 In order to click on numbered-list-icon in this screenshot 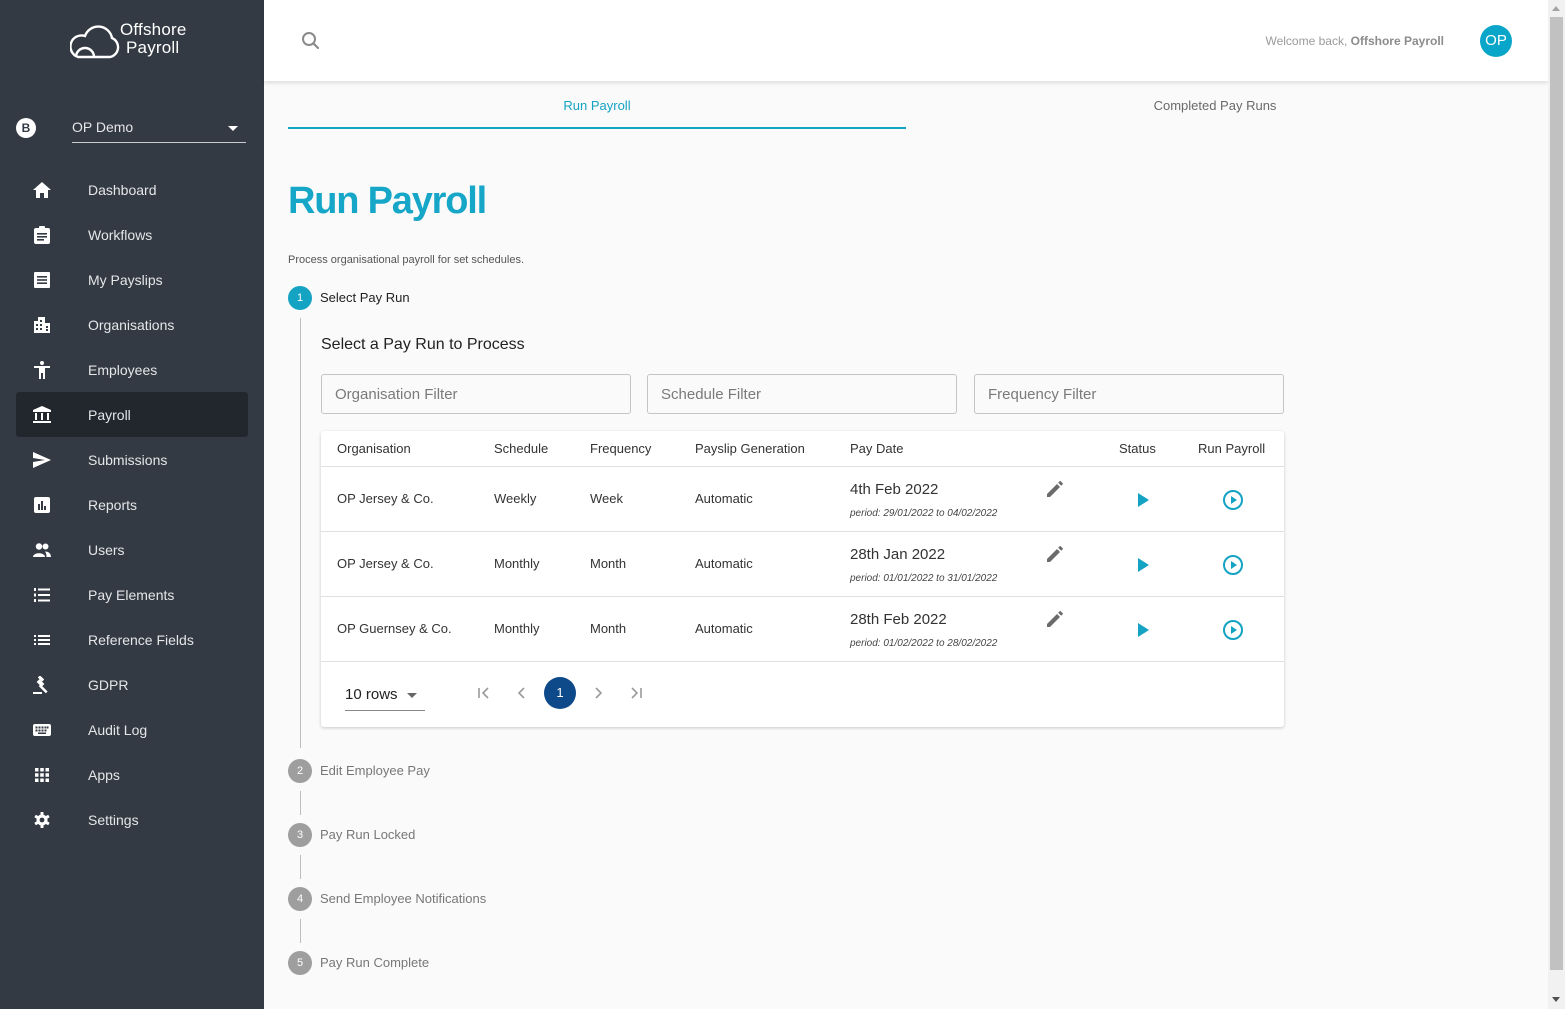, I will do `click(42, 595)`.